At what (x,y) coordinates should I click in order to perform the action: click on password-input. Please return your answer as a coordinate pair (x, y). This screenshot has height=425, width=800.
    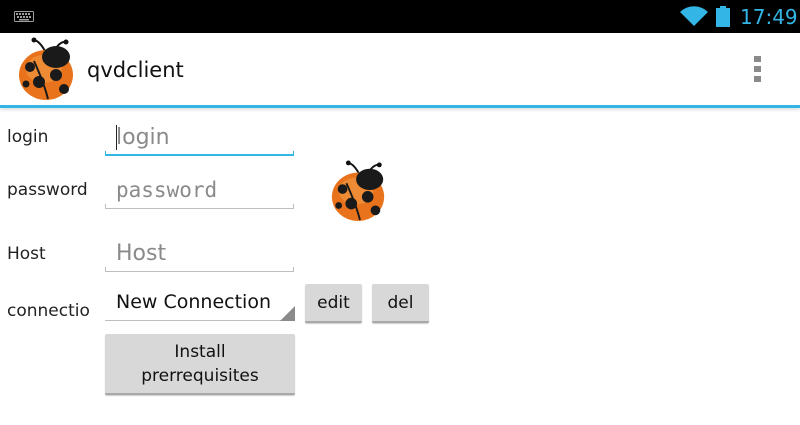
    Looking at the image, I should click on (199, 190).